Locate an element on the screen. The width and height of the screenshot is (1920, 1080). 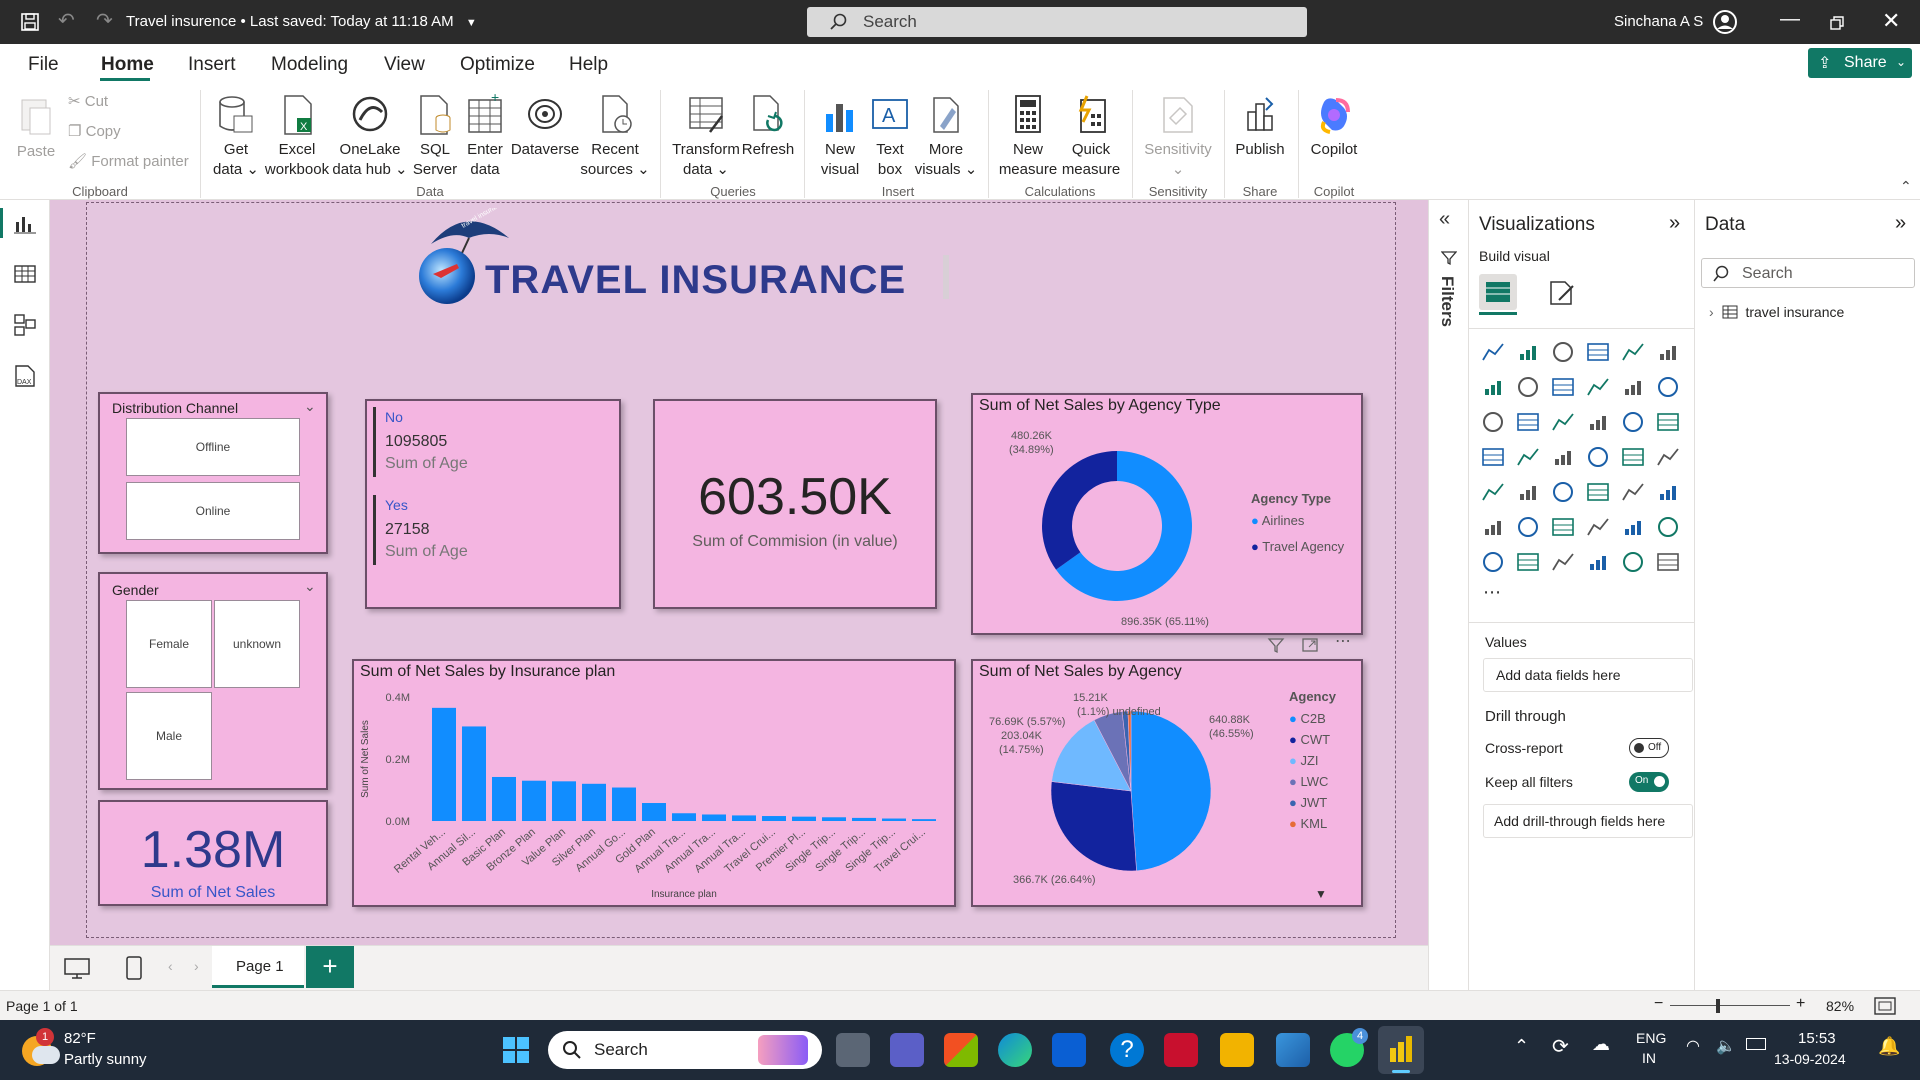
publish-button: Publish is located at coordinates (1260, 127).